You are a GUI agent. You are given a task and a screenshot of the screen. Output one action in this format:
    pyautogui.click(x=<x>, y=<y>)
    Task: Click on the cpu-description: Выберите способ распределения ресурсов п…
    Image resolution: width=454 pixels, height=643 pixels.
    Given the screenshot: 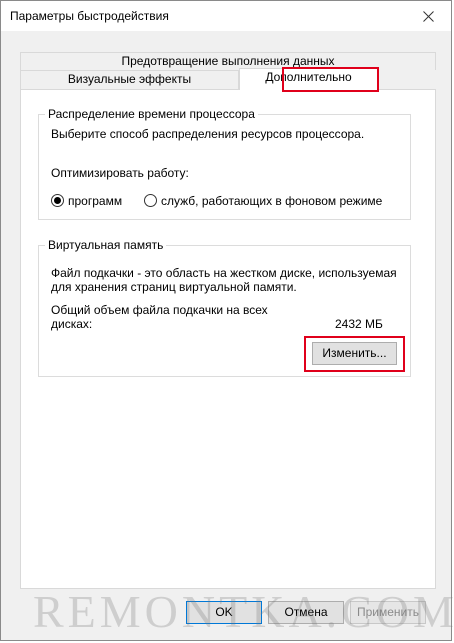 What is the action you would take?
    pyautogui.click(x=208, y=134)
    